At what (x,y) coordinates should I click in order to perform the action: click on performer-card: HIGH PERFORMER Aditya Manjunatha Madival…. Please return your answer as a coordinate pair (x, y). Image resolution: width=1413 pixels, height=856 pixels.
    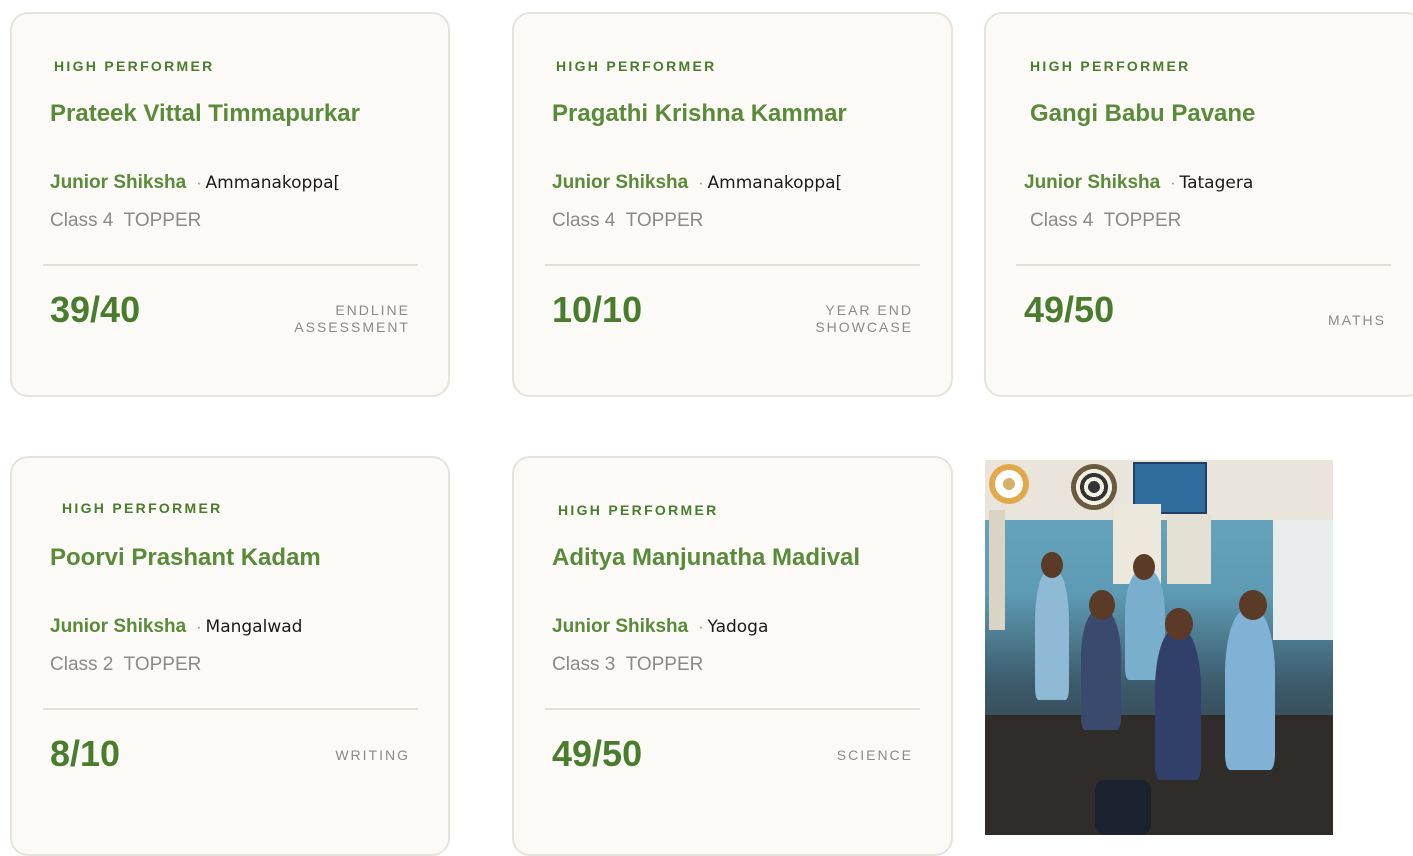
    Looking at the image, I should click on (732, 656).